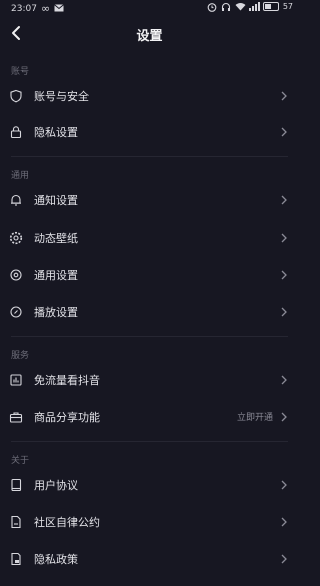 The image size is (320, 586). What do you see at coordinates (56, 559) in the screenshot?
I see `settings-item-label: 隐私政策` at bounding box center [56, 559].